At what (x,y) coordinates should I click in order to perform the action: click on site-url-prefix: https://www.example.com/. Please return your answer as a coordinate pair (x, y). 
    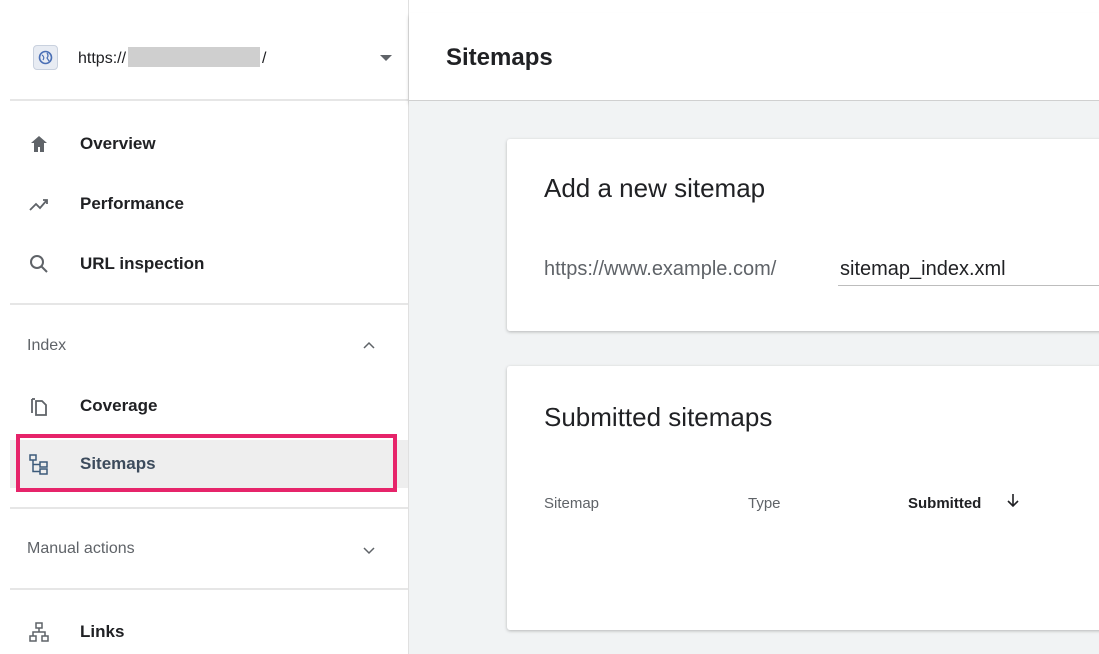
    Looking at the image, I should click on (660, 269).